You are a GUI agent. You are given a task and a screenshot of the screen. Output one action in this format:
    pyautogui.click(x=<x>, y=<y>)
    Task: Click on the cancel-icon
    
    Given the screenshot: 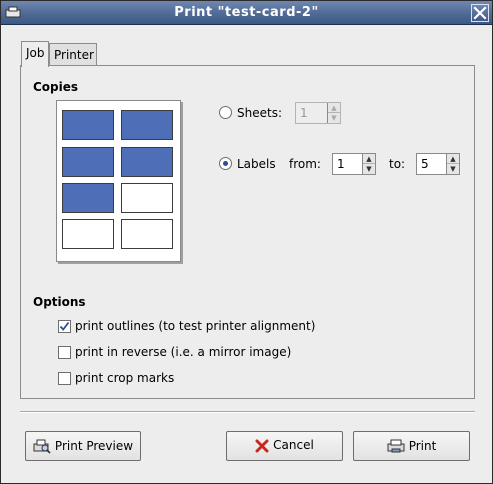 What is the action you would take?
    pyautogui.click(x=262, y=446)
    